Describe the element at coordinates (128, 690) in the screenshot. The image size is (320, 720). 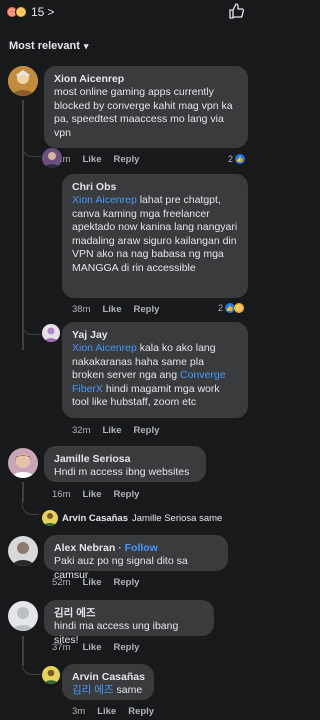
I see `comment-text-content: same` at that location.